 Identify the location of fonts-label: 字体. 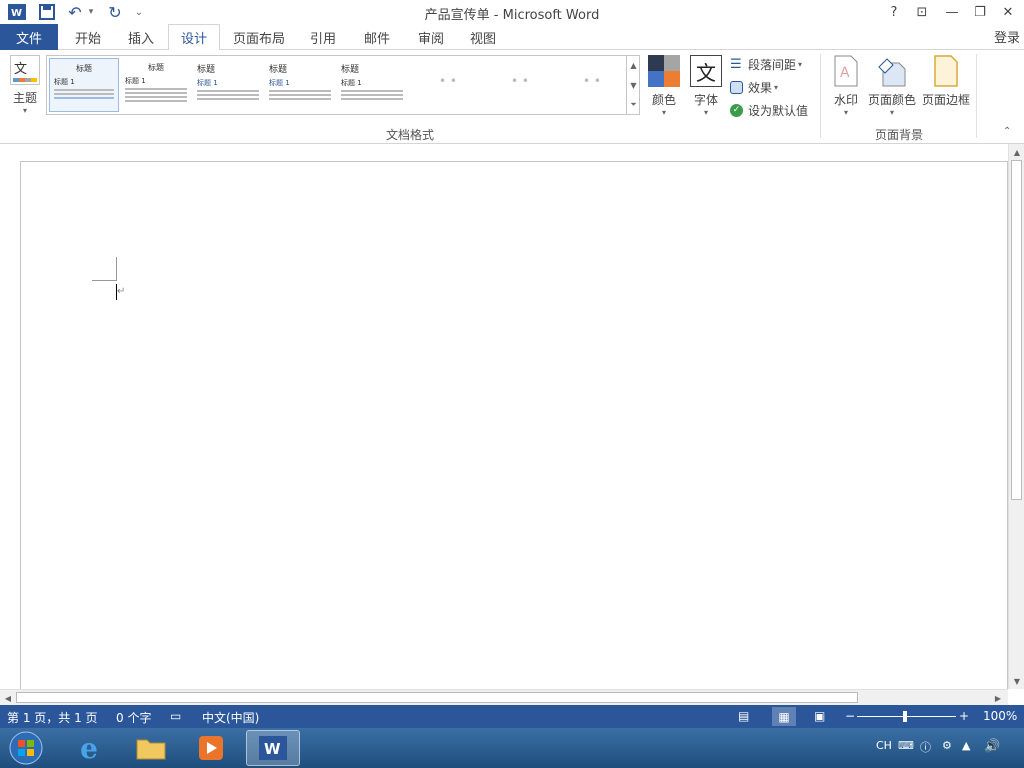
(705, 100).